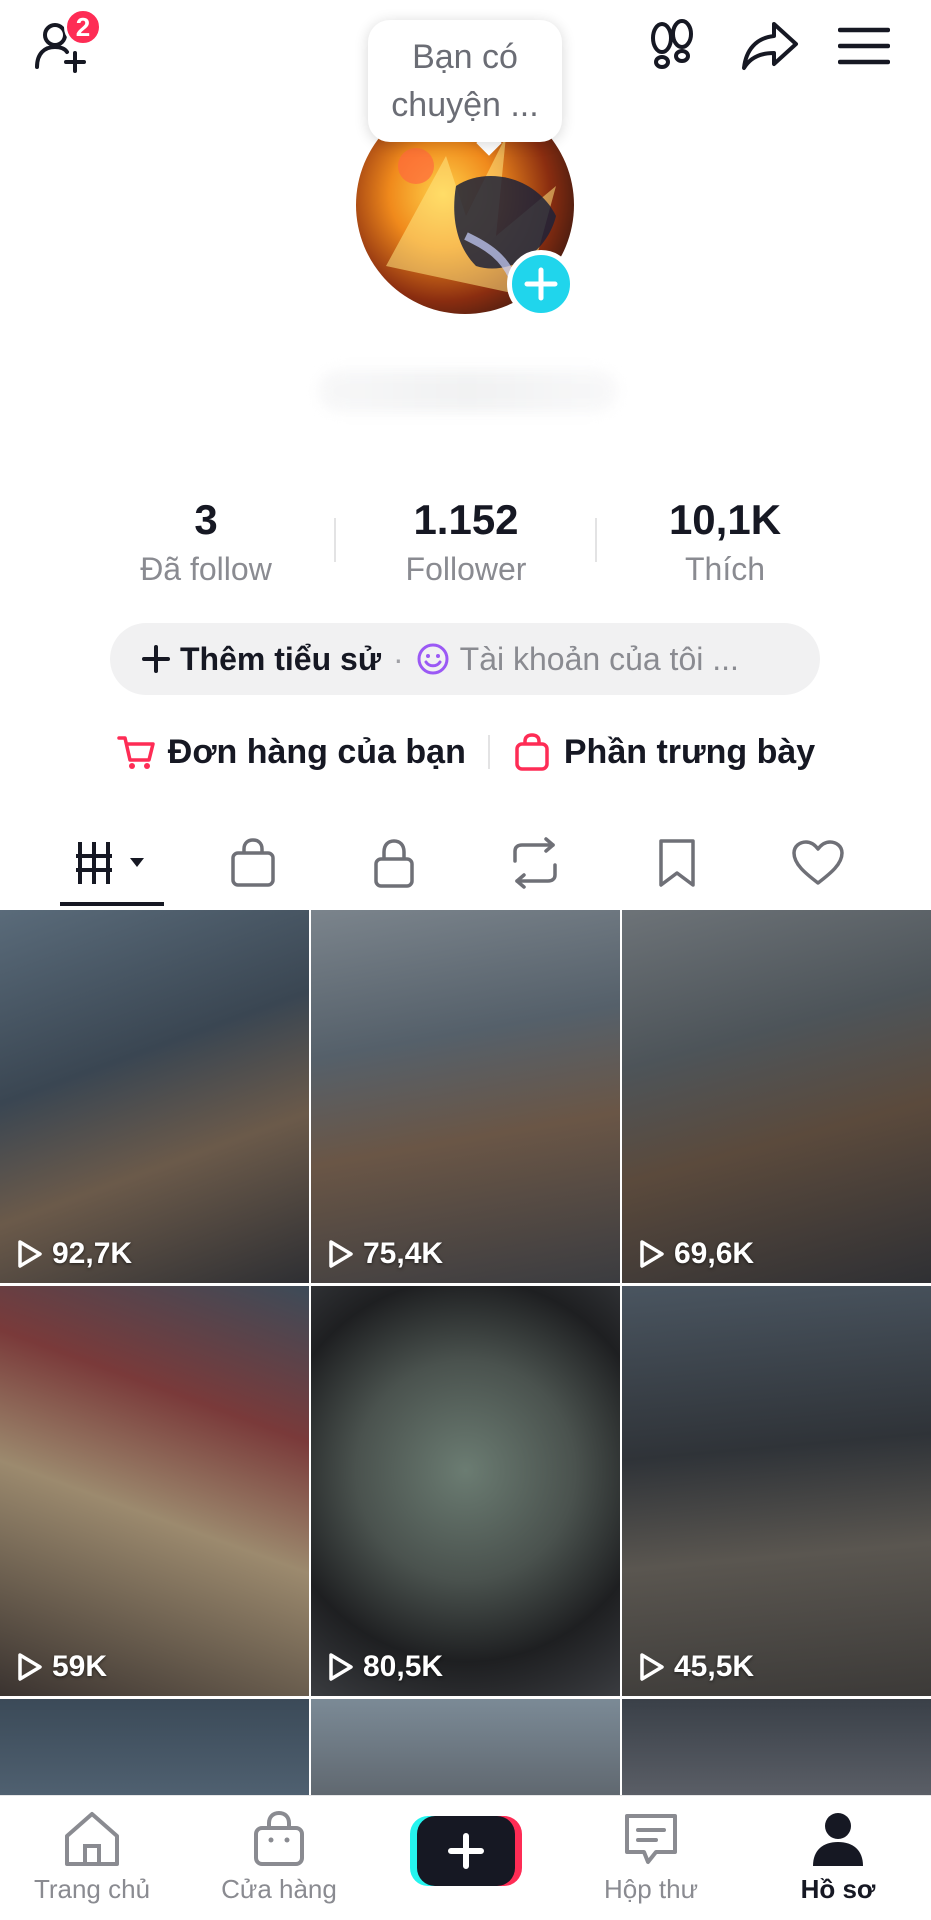 This screenshot has height=1920, width=931. What do you see at coordinates (725, 569) in the screenshot?
I see `stat-likes-label: Thích` at bounding box center [725, 569].